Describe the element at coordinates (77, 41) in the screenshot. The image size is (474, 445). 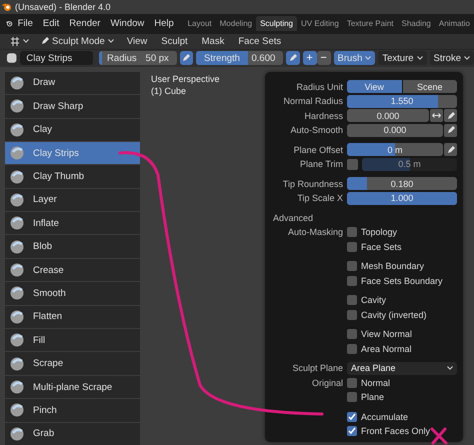
I see `mode-dropdown: Sculpt Mode` at that location.